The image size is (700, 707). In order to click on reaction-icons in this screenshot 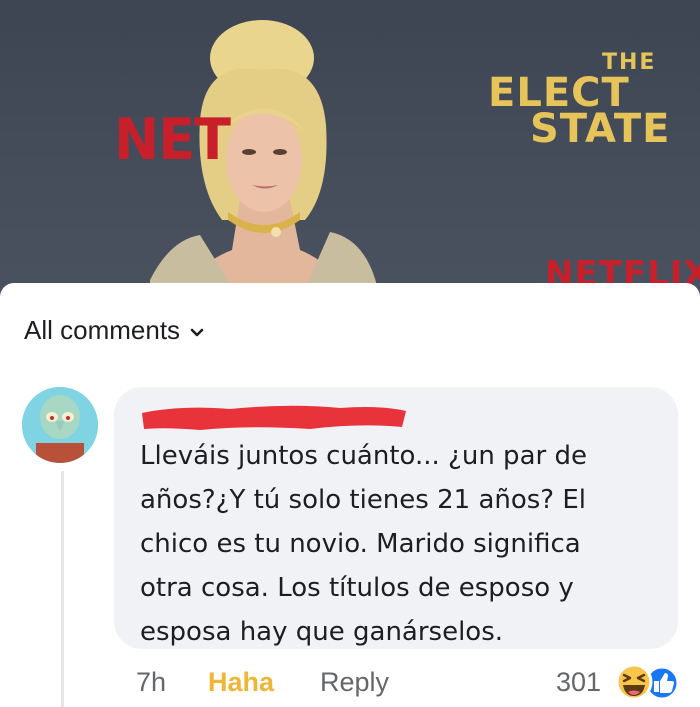, I will do `click(647, 682)`.